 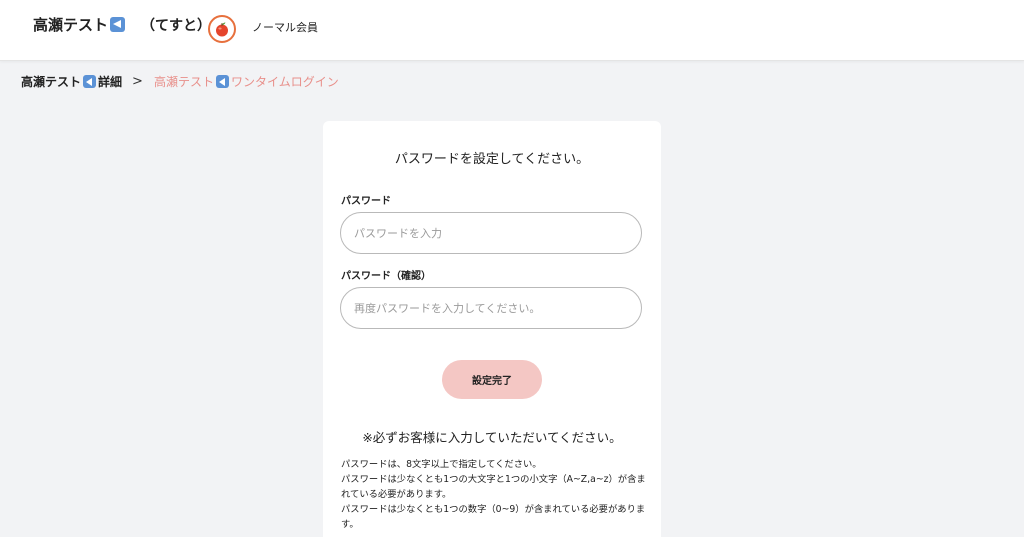 I want to click on password-confirm-input, so click(x=491, y=308).